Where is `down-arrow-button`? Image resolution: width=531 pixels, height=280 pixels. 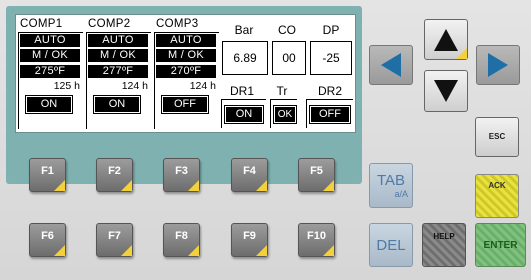
down-arrow-button is located at coordinates (446, 91).